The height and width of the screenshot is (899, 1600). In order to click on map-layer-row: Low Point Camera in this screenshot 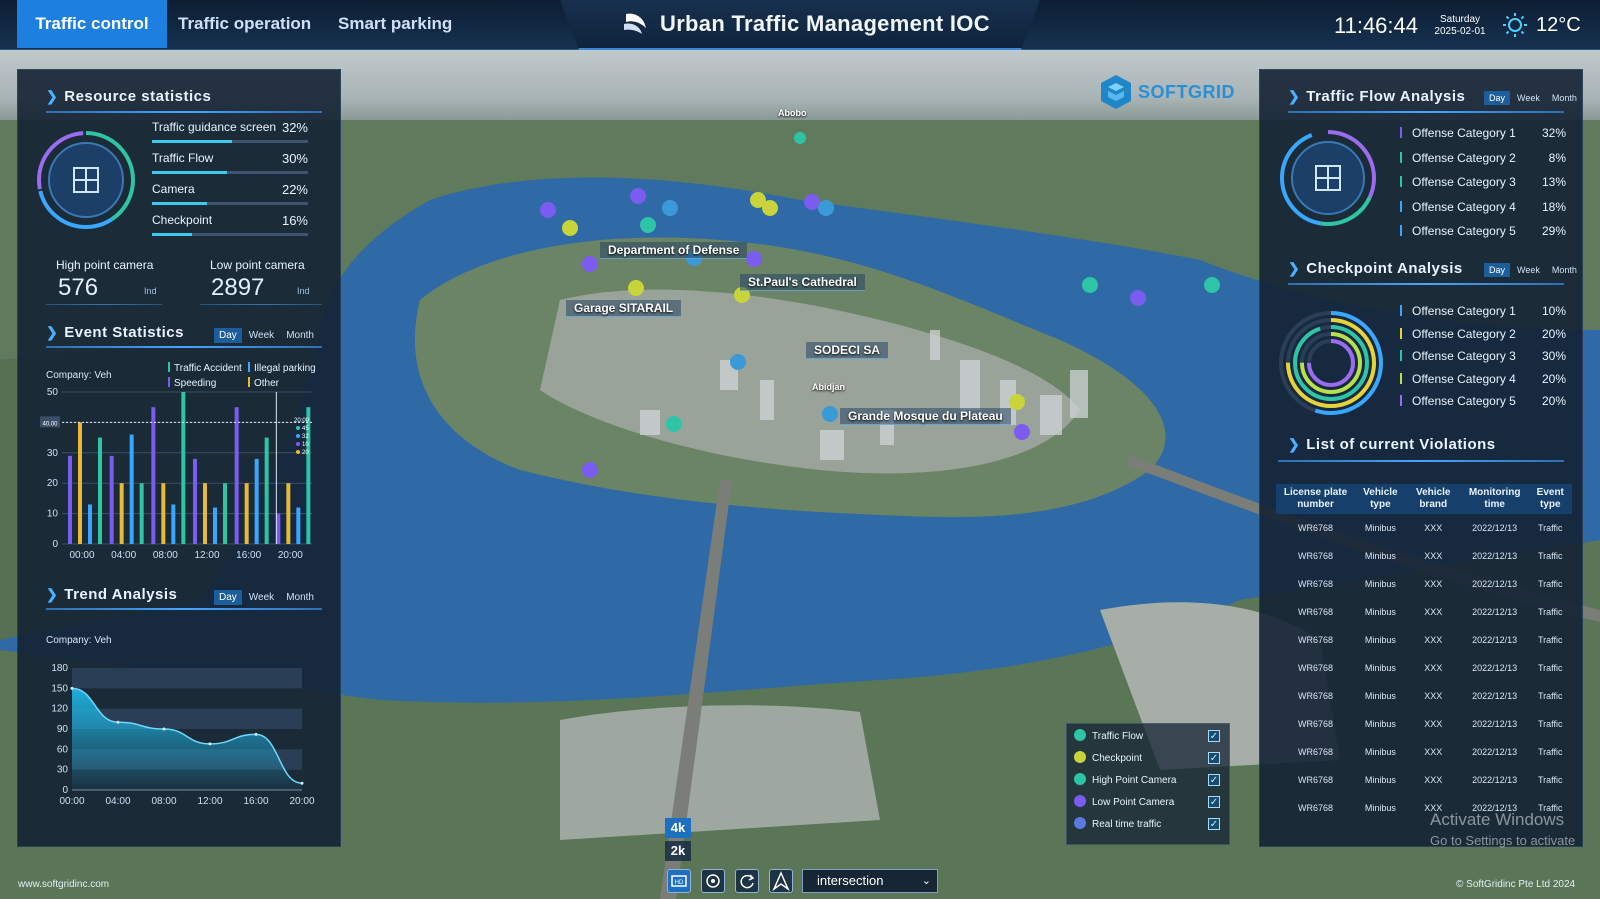, I will do `click(1124, 801)`.